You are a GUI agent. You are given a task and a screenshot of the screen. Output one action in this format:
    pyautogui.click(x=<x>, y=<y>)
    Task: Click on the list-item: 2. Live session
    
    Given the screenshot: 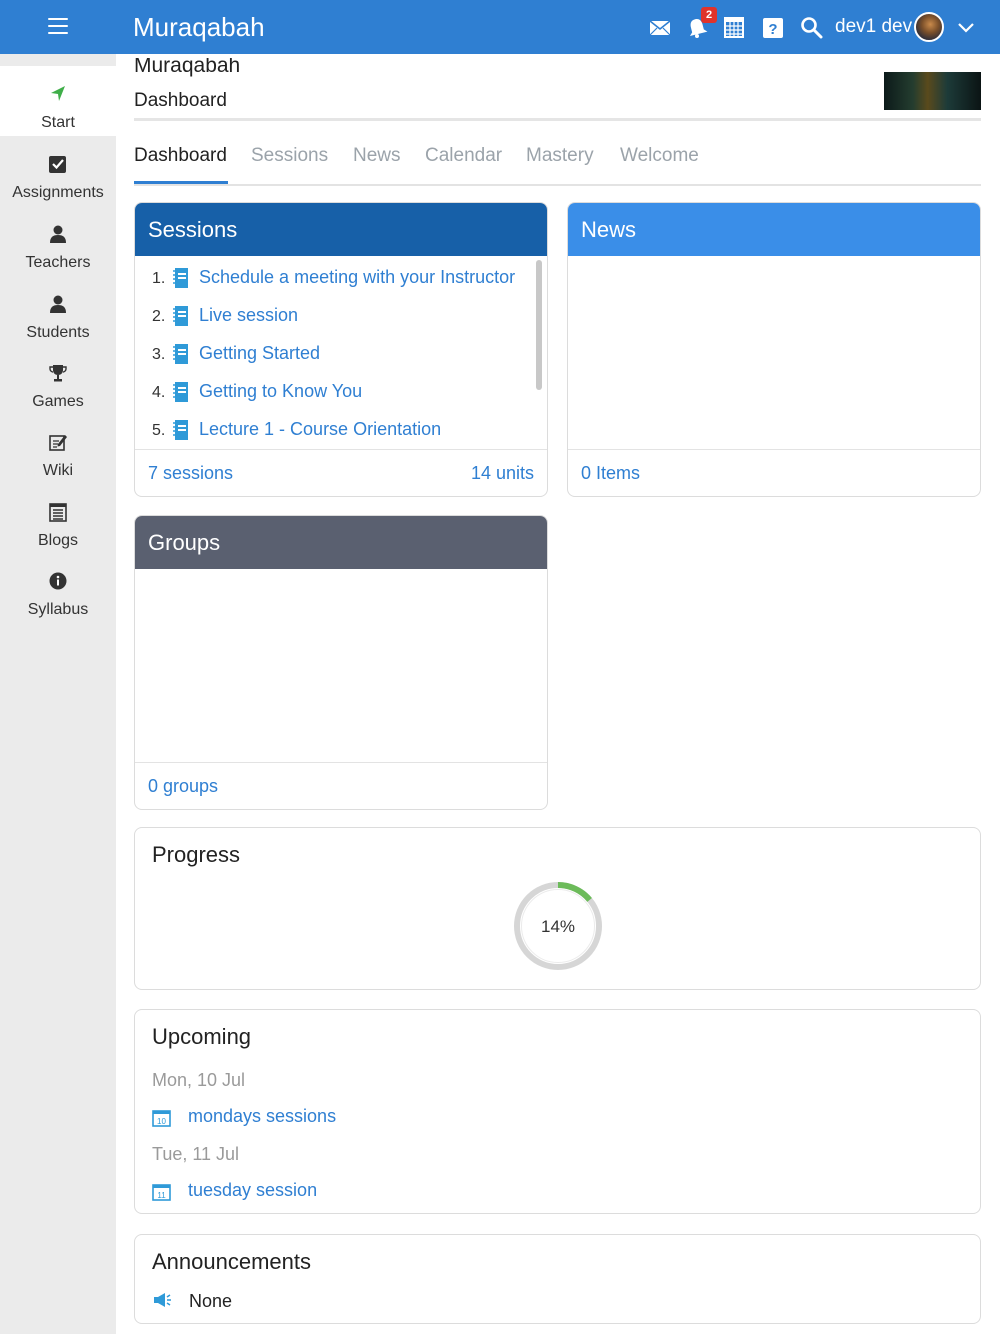 What is the action you would take?
    pyautogui.click(x=335, y=317)
    